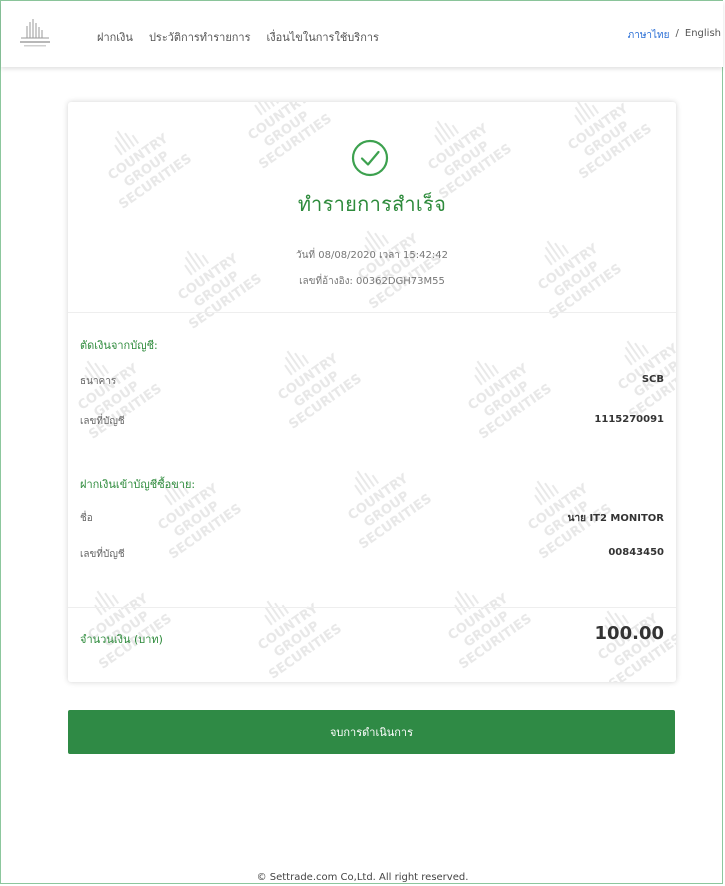 This screenshot has height=886, width=725. I want to click on debit-account-section-label: ตัดเงินจากบัญชี:, so click(119, 345).